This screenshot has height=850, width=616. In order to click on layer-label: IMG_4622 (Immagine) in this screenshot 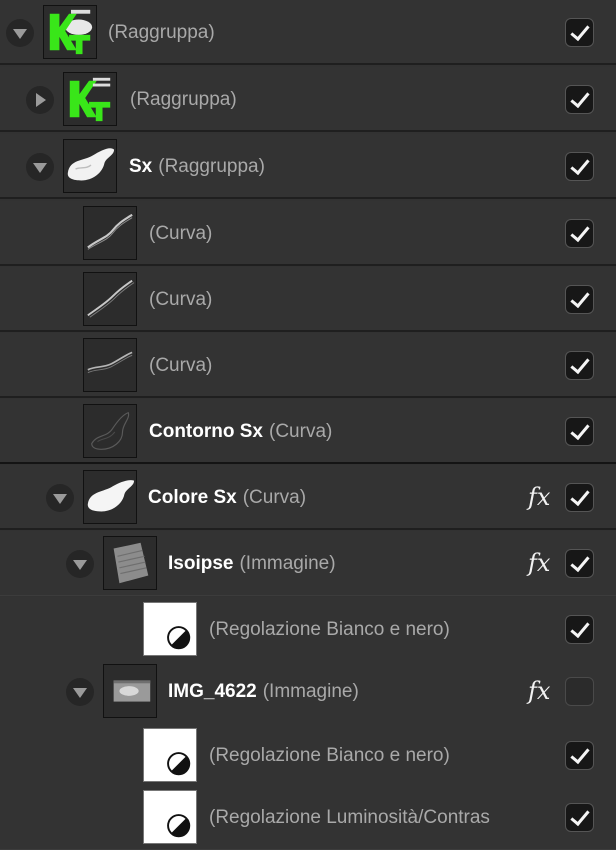, I will do `click(345, 691)`.